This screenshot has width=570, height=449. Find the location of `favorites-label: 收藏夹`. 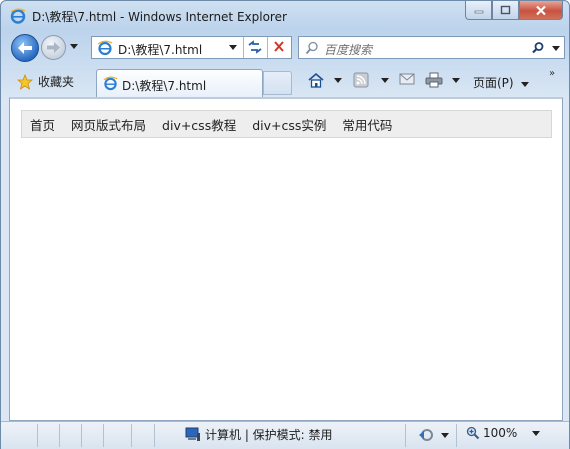

favorites-label: 收藏夹 is located at coordinates (56, 82).